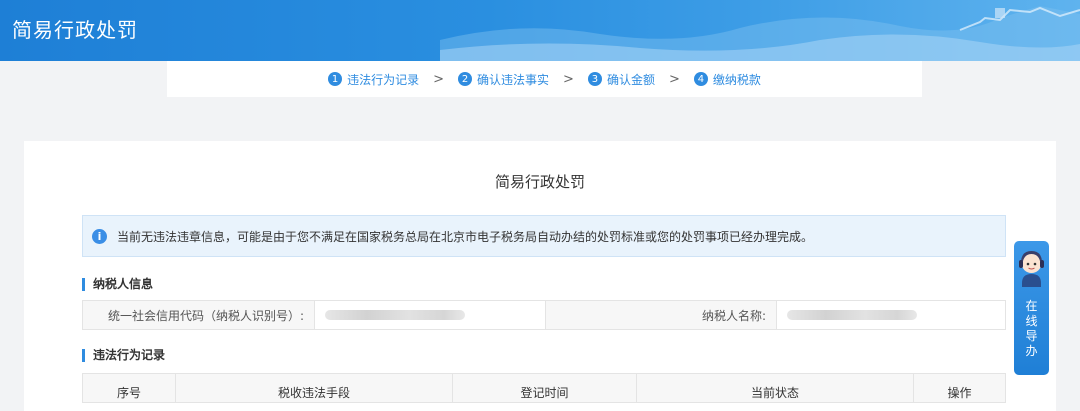  I want to click on header-bar: 简易行政处罚, so click(540, 30).